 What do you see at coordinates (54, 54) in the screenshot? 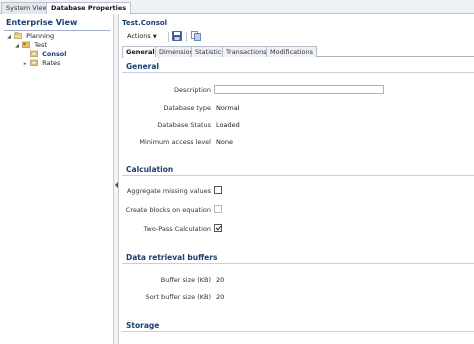
I see `tree-label-consol: Consol` at bounding box center [54, 54].